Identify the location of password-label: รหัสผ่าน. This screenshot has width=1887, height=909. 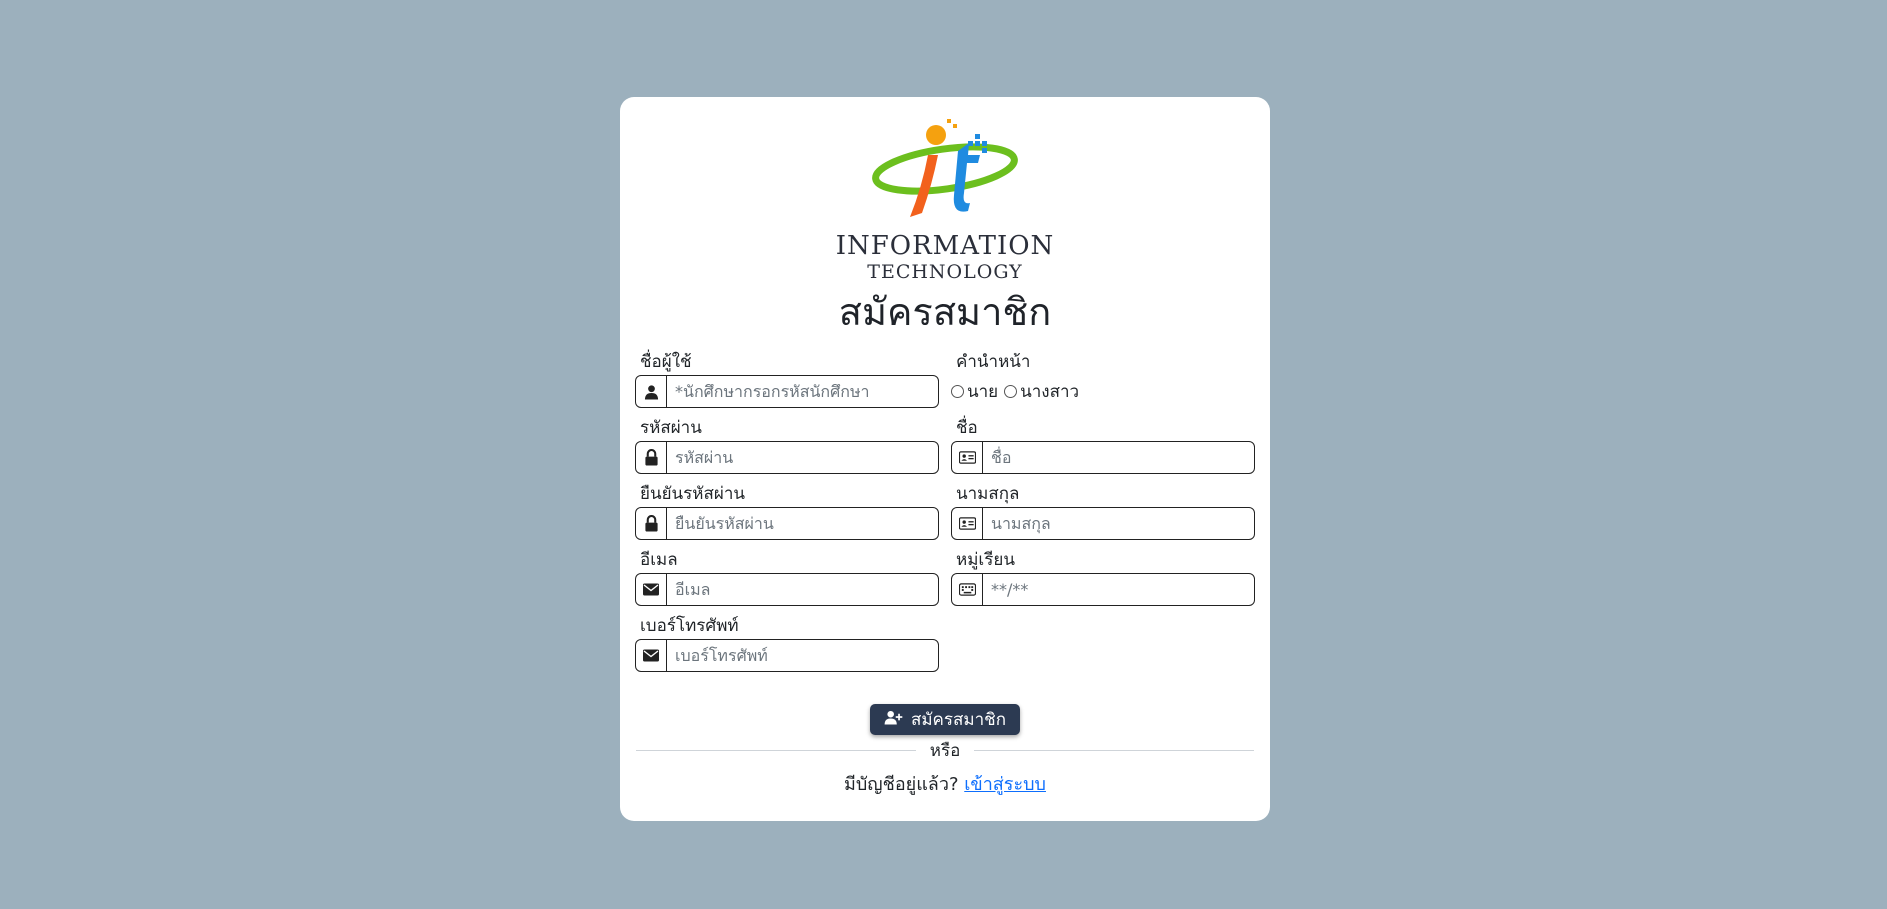
(671, 428).